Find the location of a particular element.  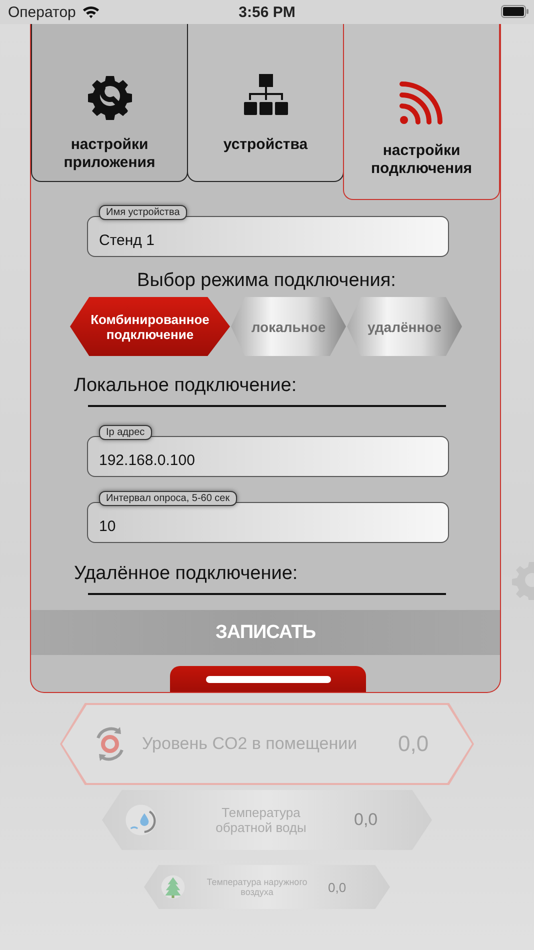

battery-icon is located at coordinates (515, 11).